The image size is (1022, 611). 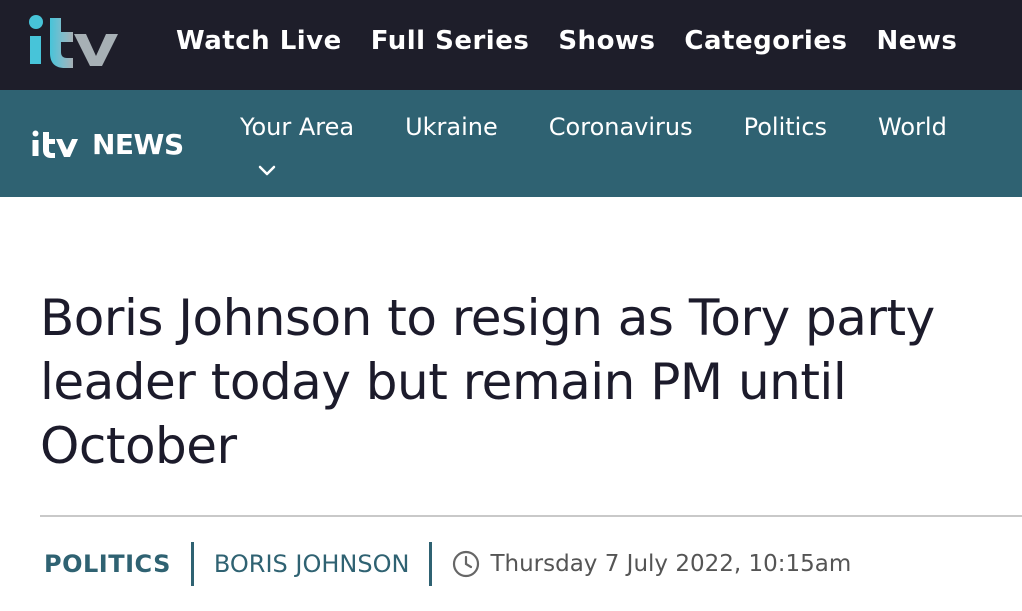 I want to click on news-nav-ukraine: Ukraine, so click(x=451, y=127).